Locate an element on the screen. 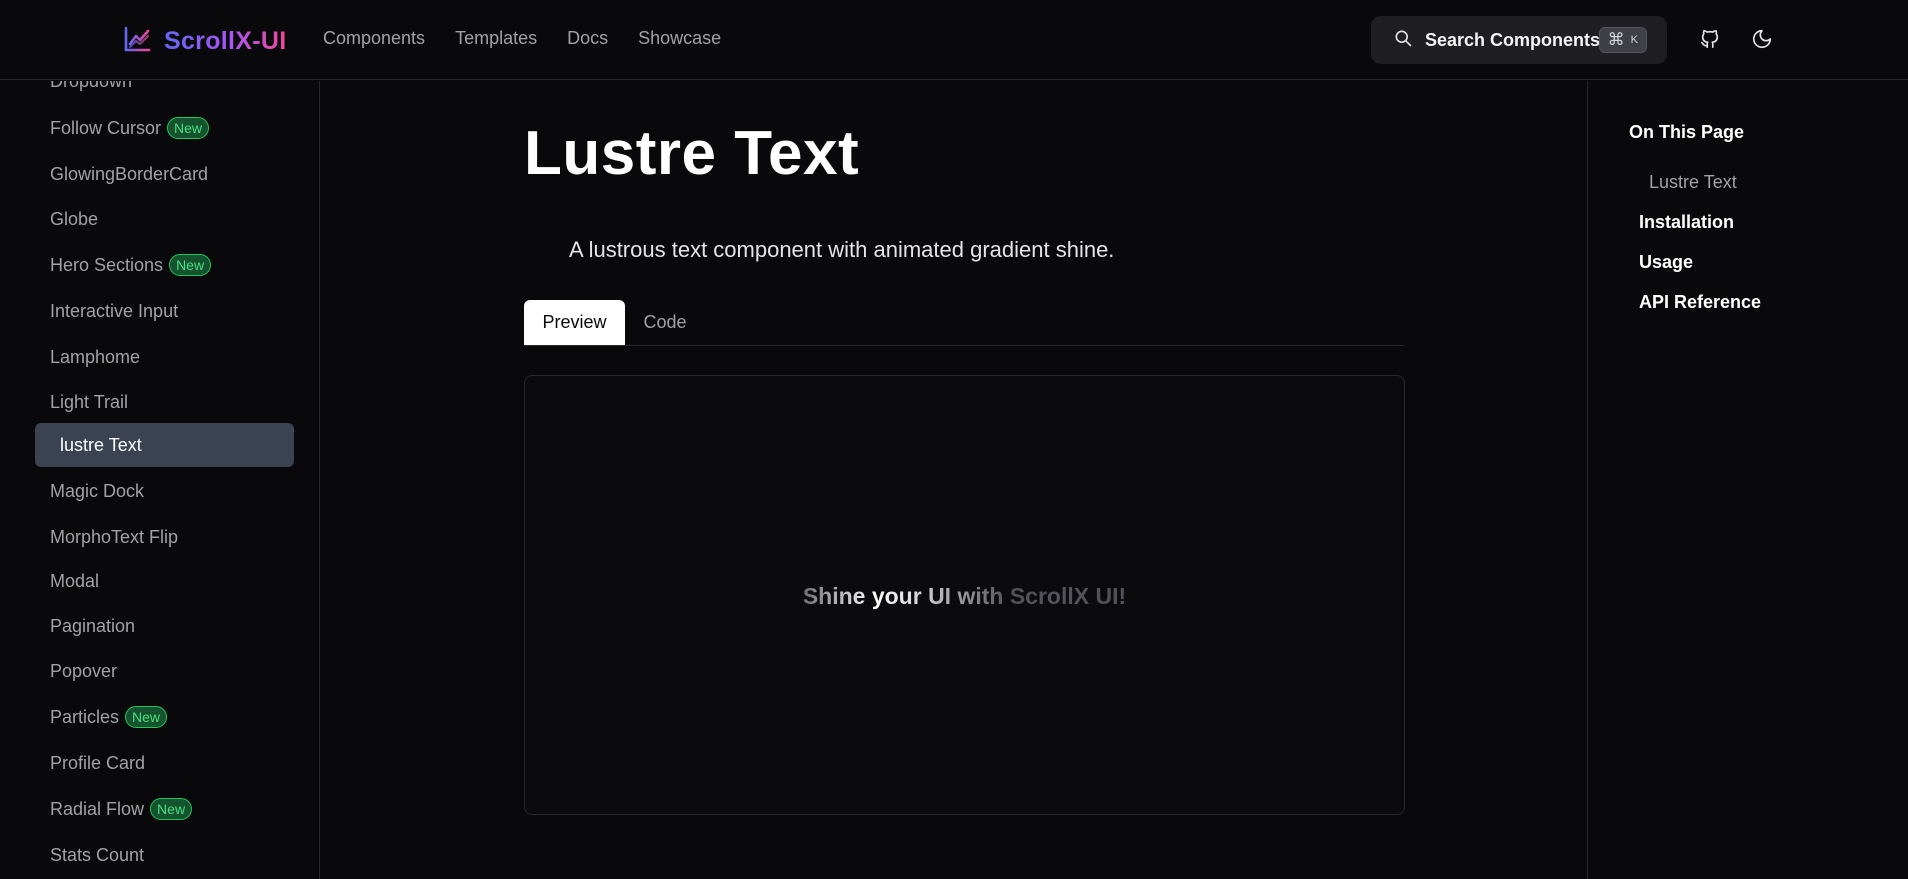  sidebar-item-label: Profile Card is located at coordinates (98, 762).